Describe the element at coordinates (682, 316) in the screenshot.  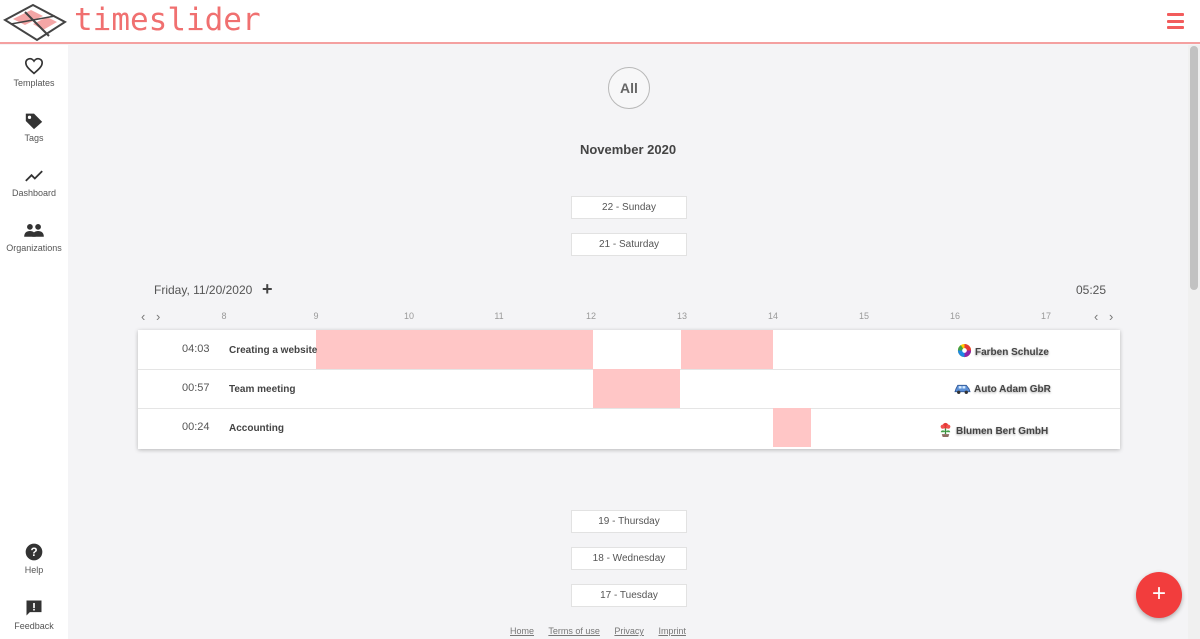
I see `hour-label: 13` at that location.